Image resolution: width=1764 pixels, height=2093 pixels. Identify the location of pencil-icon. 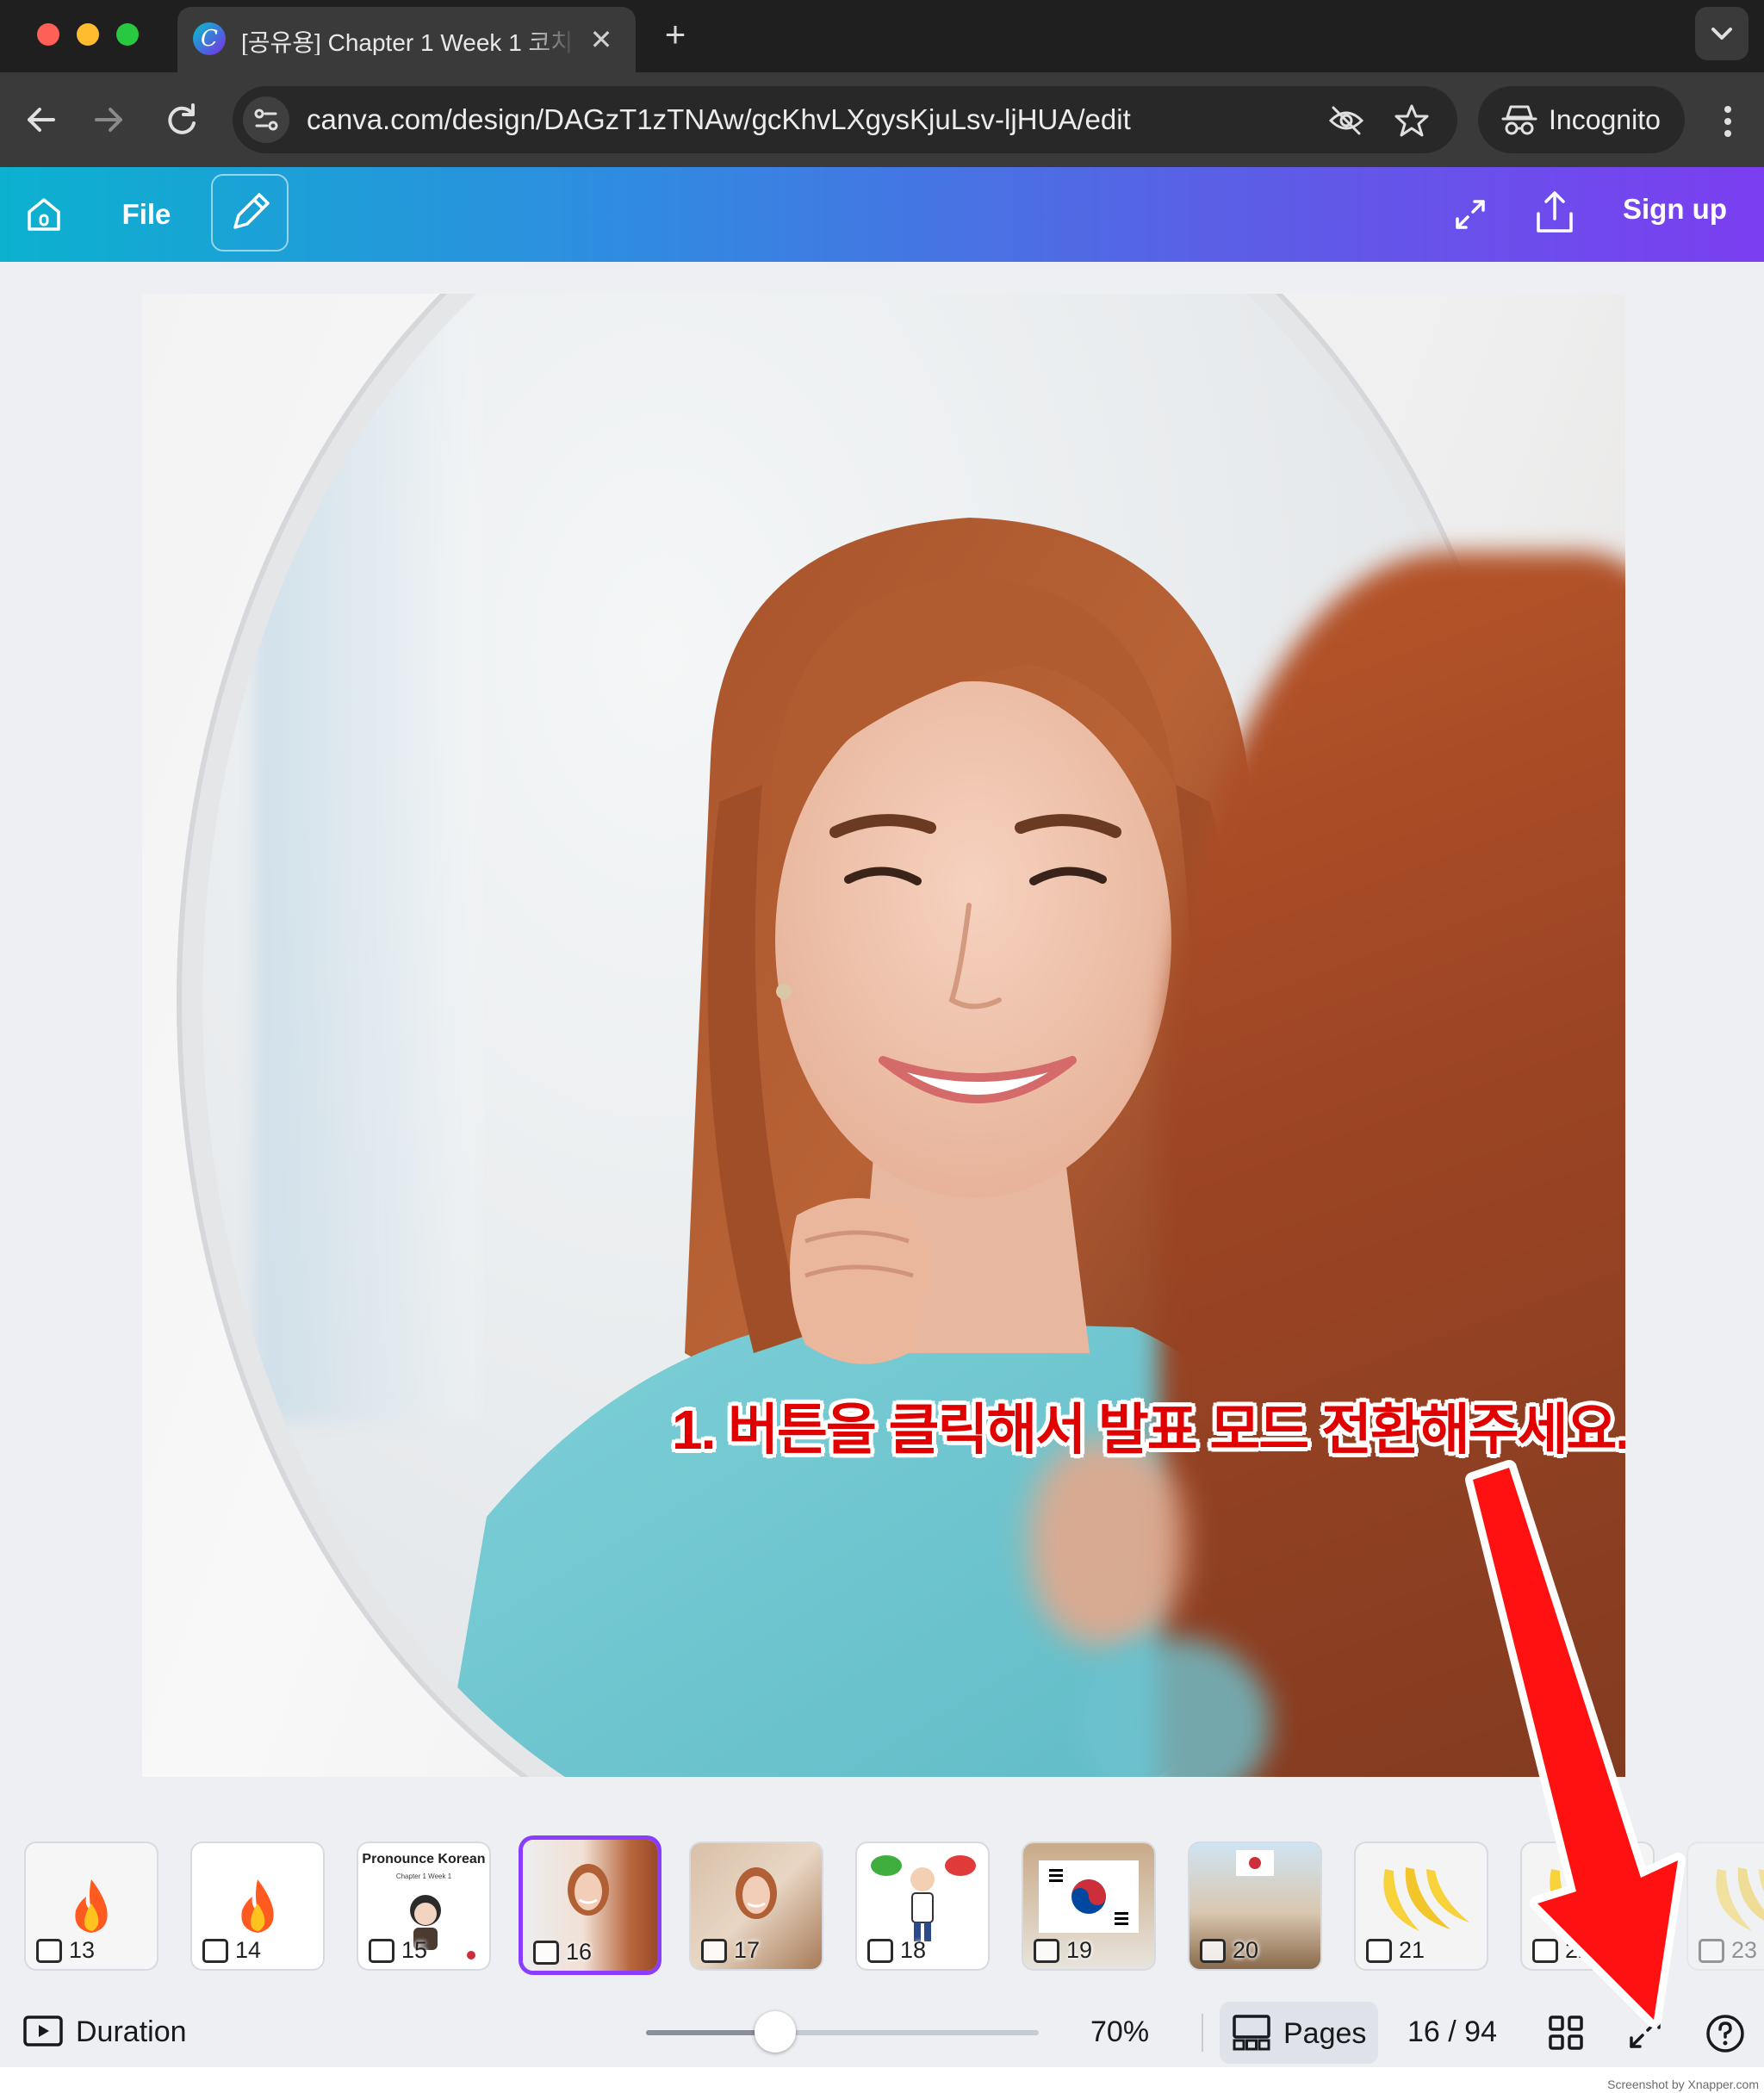
(251, 211).